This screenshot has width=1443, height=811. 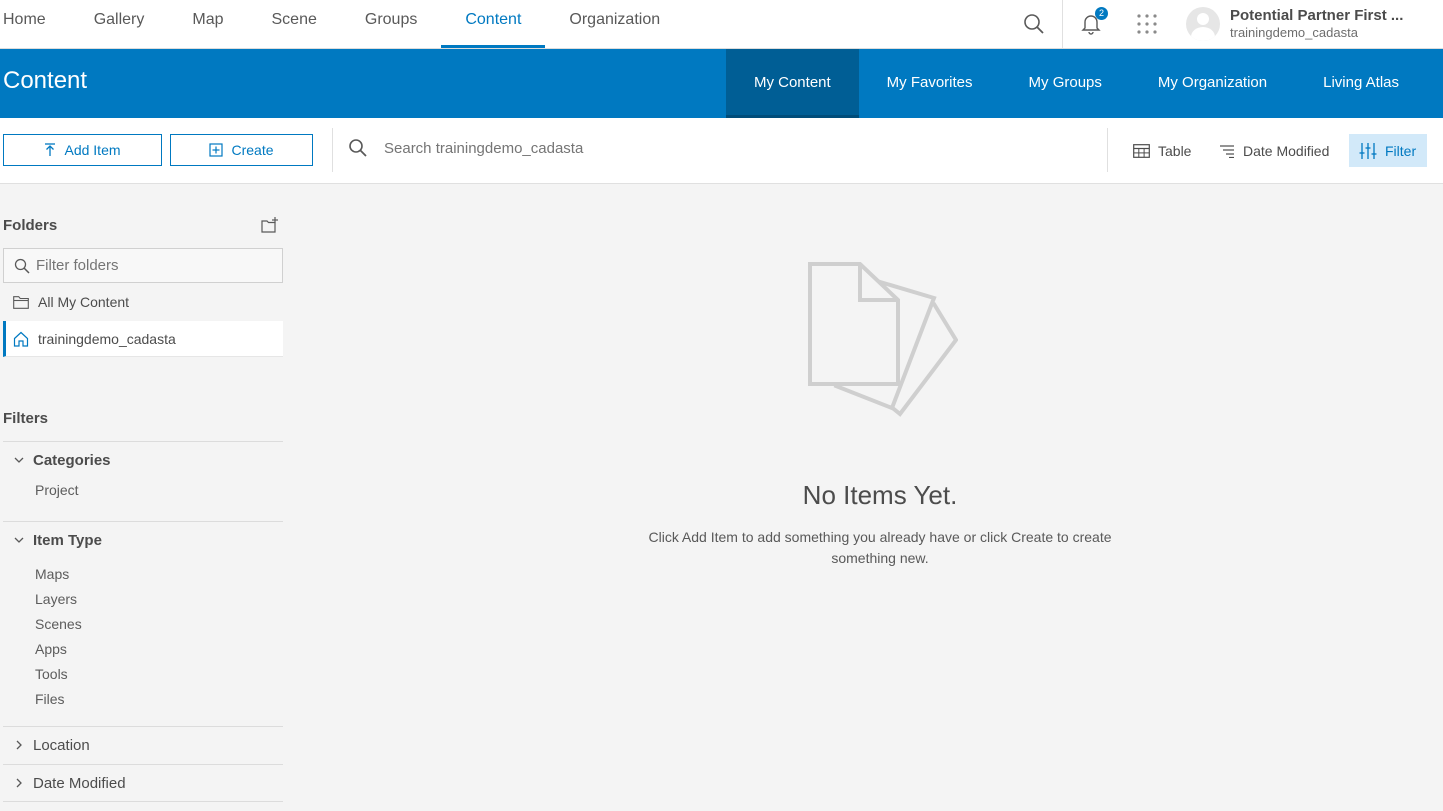 What do you see at coordinates (35, 24) in the screenshot?
I see `nav-tab-home: Home` at bounding box center [35, 24].